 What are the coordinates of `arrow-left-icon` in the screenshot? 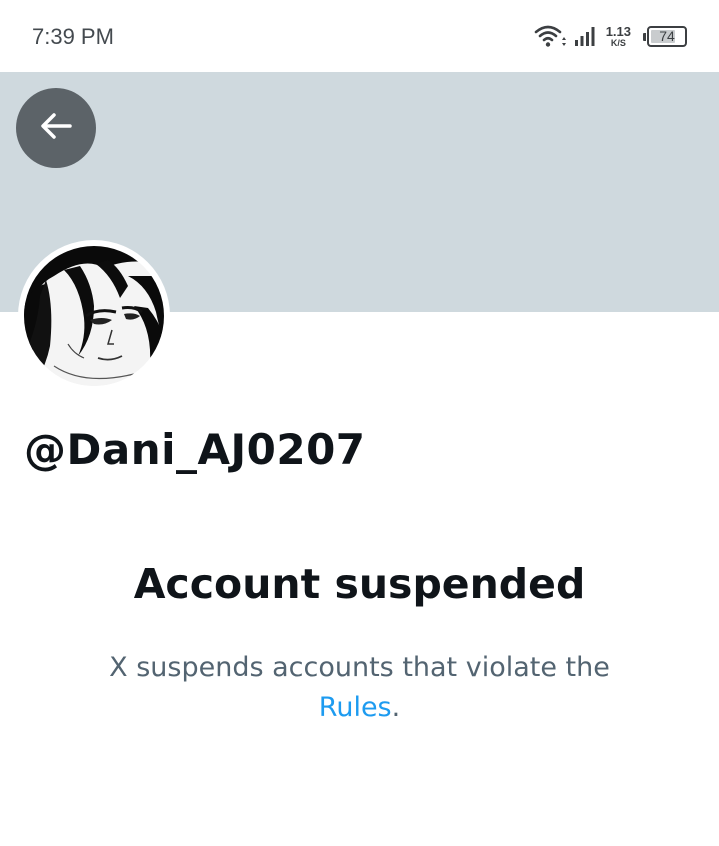 It's located at (56, 128).